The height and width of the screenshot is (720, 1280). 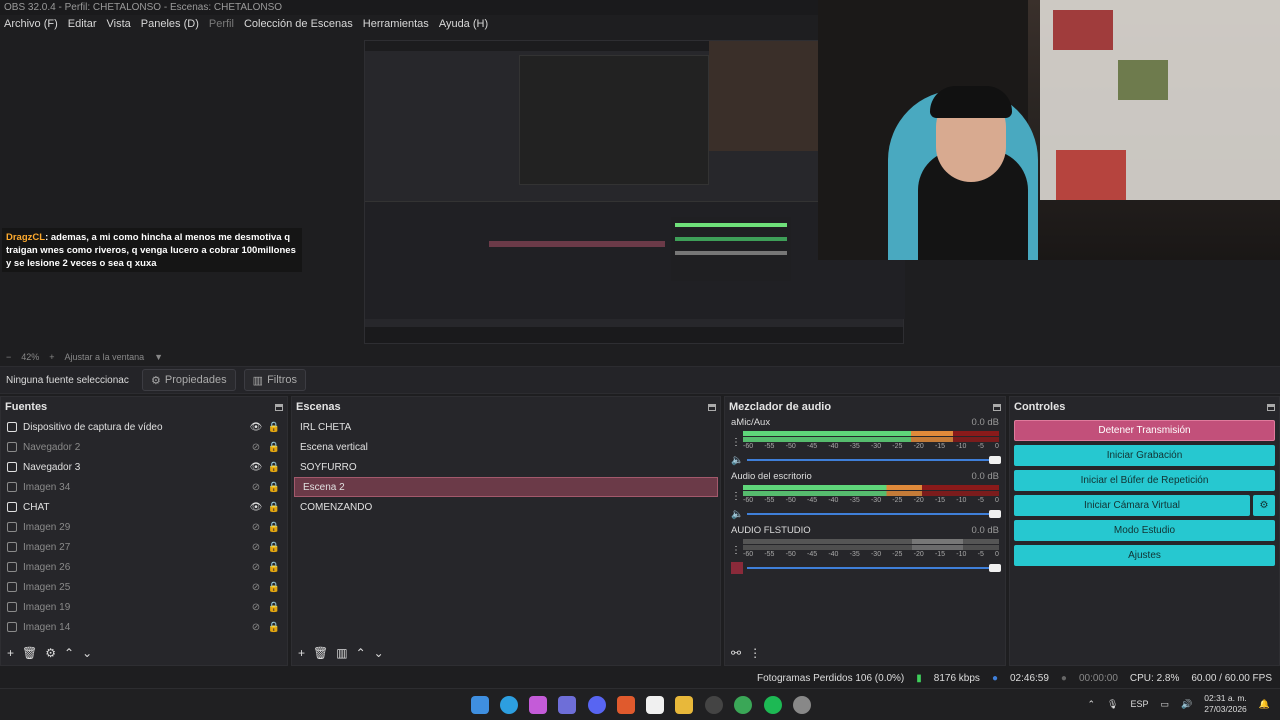 What do you see at coordinates (298, 24) in the screenshot?
I see `menu-item: Colección de Escenas` at bounding box center [298, 24].